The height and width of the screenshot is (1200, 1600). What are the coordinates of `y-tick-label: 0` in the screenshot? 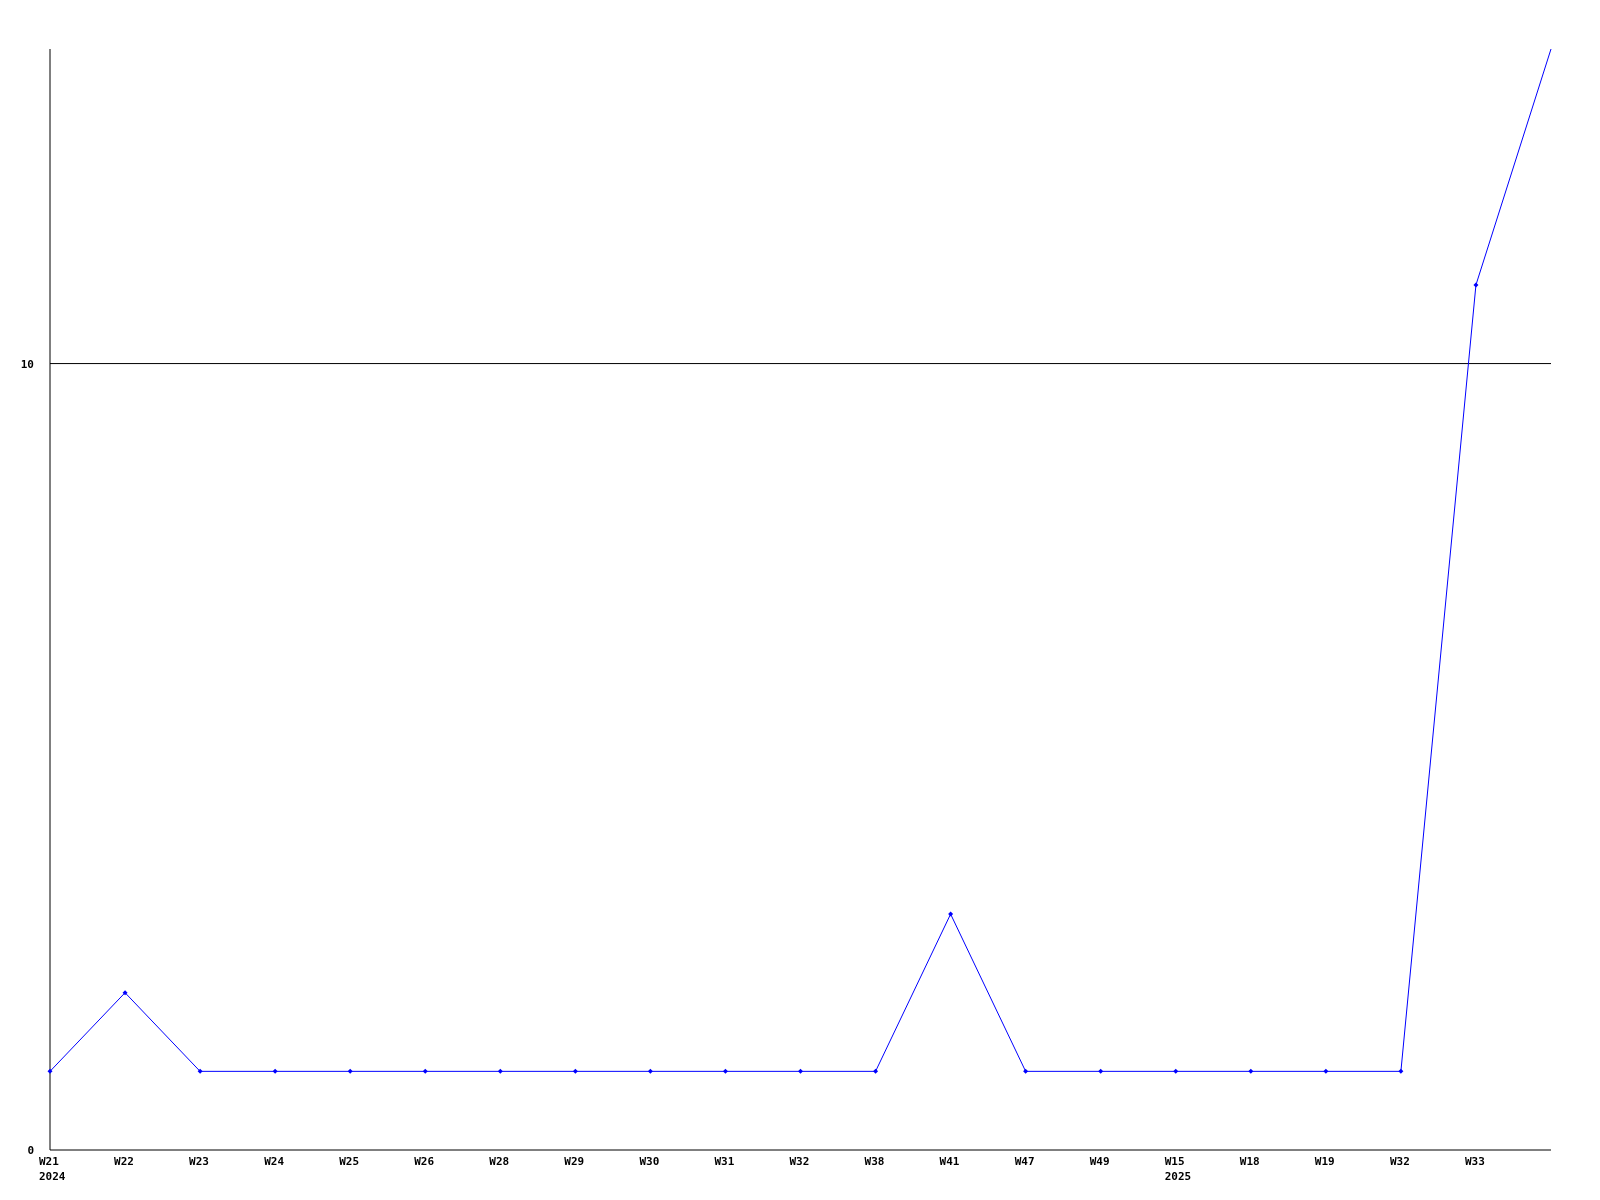 It's located at (30, 1150).